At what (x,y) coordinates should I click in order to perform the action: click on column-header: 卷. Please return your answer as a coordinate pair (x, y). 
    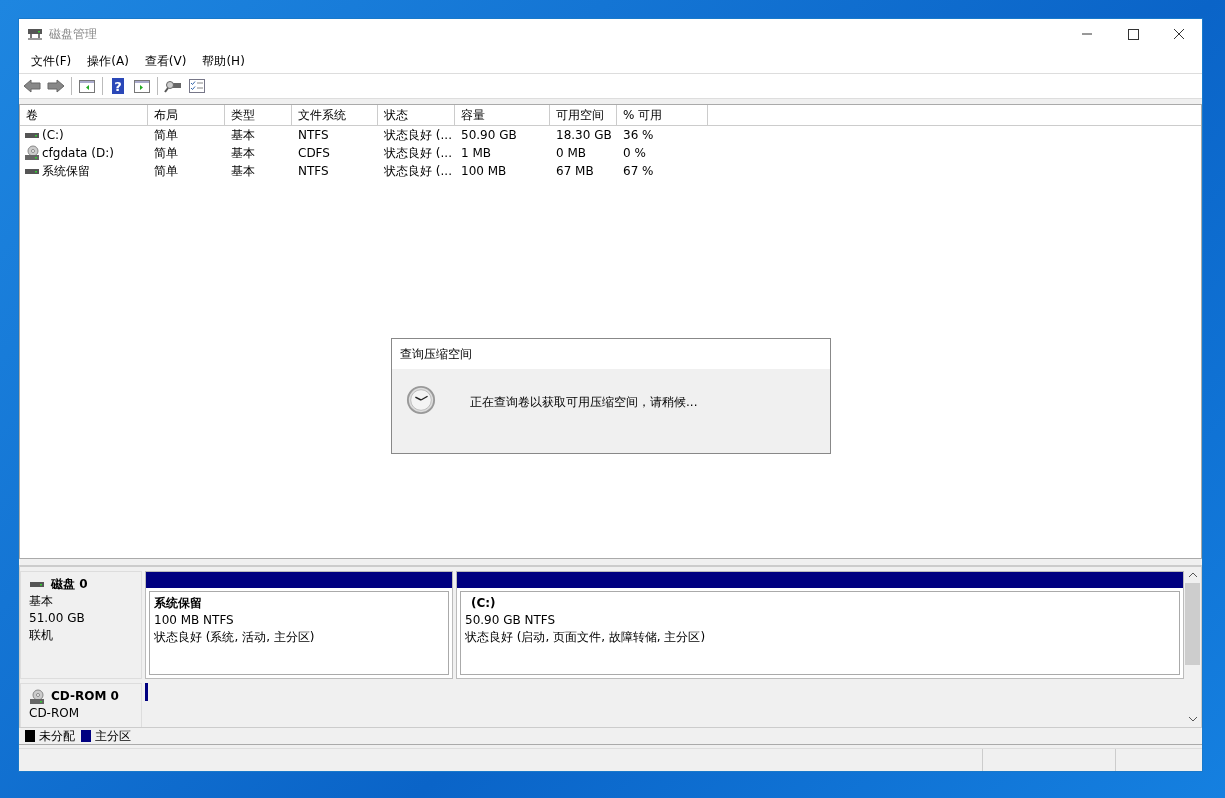
    Looking at the image, I should click on (84, 115).